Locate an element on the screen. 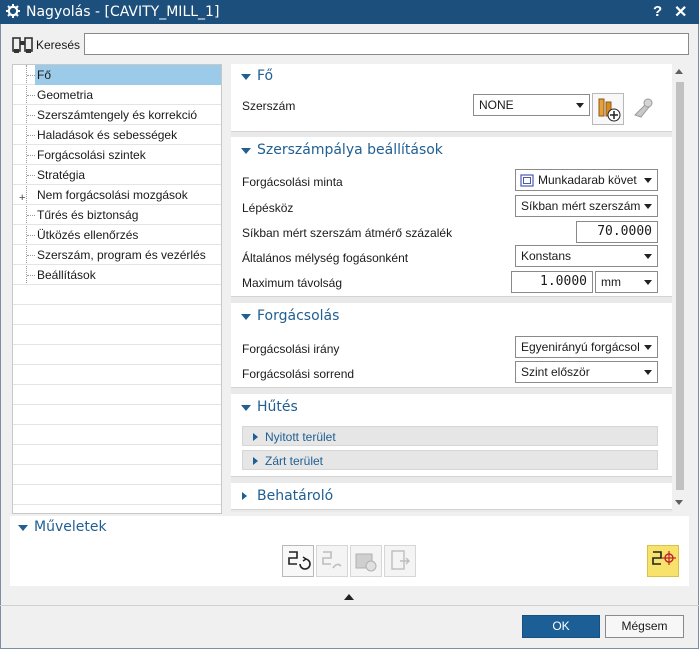 The width and height of the screenshot is (699, 649). percent-input: 70.0000 is located at coordinates (617, 232).